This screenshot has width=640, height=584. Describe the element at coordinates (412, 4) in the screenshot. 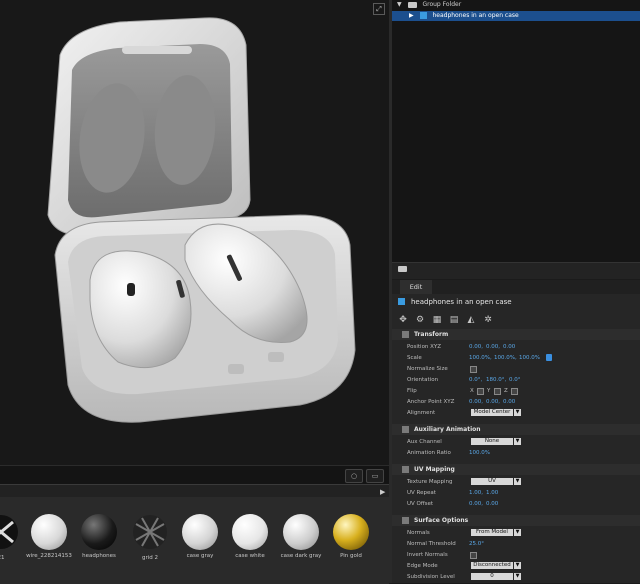

I see `folder-icon` at that location.